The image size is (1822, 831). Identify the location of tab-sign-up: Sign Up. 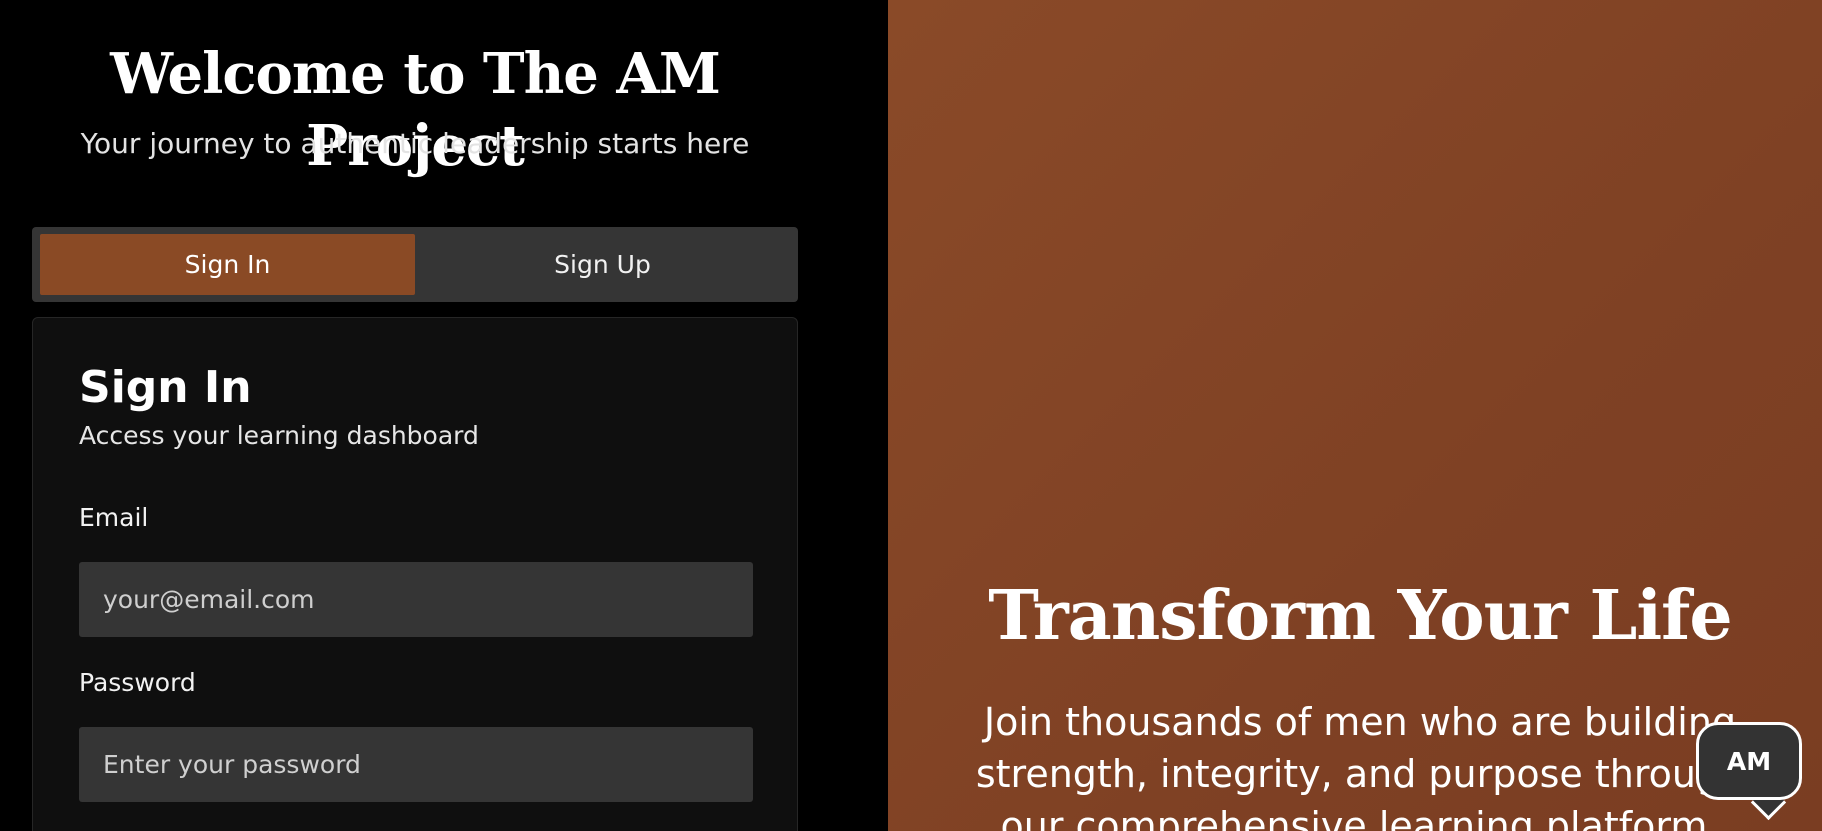
(602, 264).